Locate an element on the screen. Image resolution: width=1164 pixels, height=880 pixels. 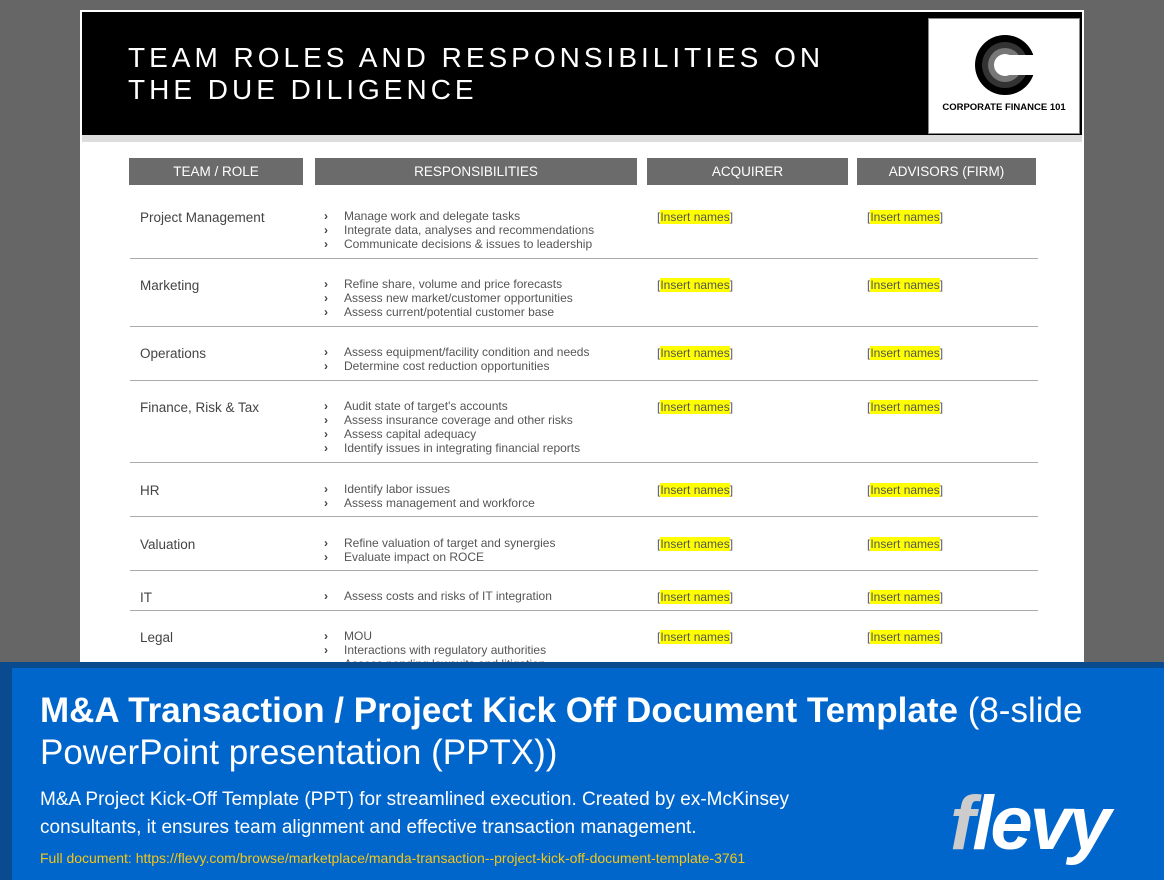
role-label: Operations is located at coordinates (173, 353).